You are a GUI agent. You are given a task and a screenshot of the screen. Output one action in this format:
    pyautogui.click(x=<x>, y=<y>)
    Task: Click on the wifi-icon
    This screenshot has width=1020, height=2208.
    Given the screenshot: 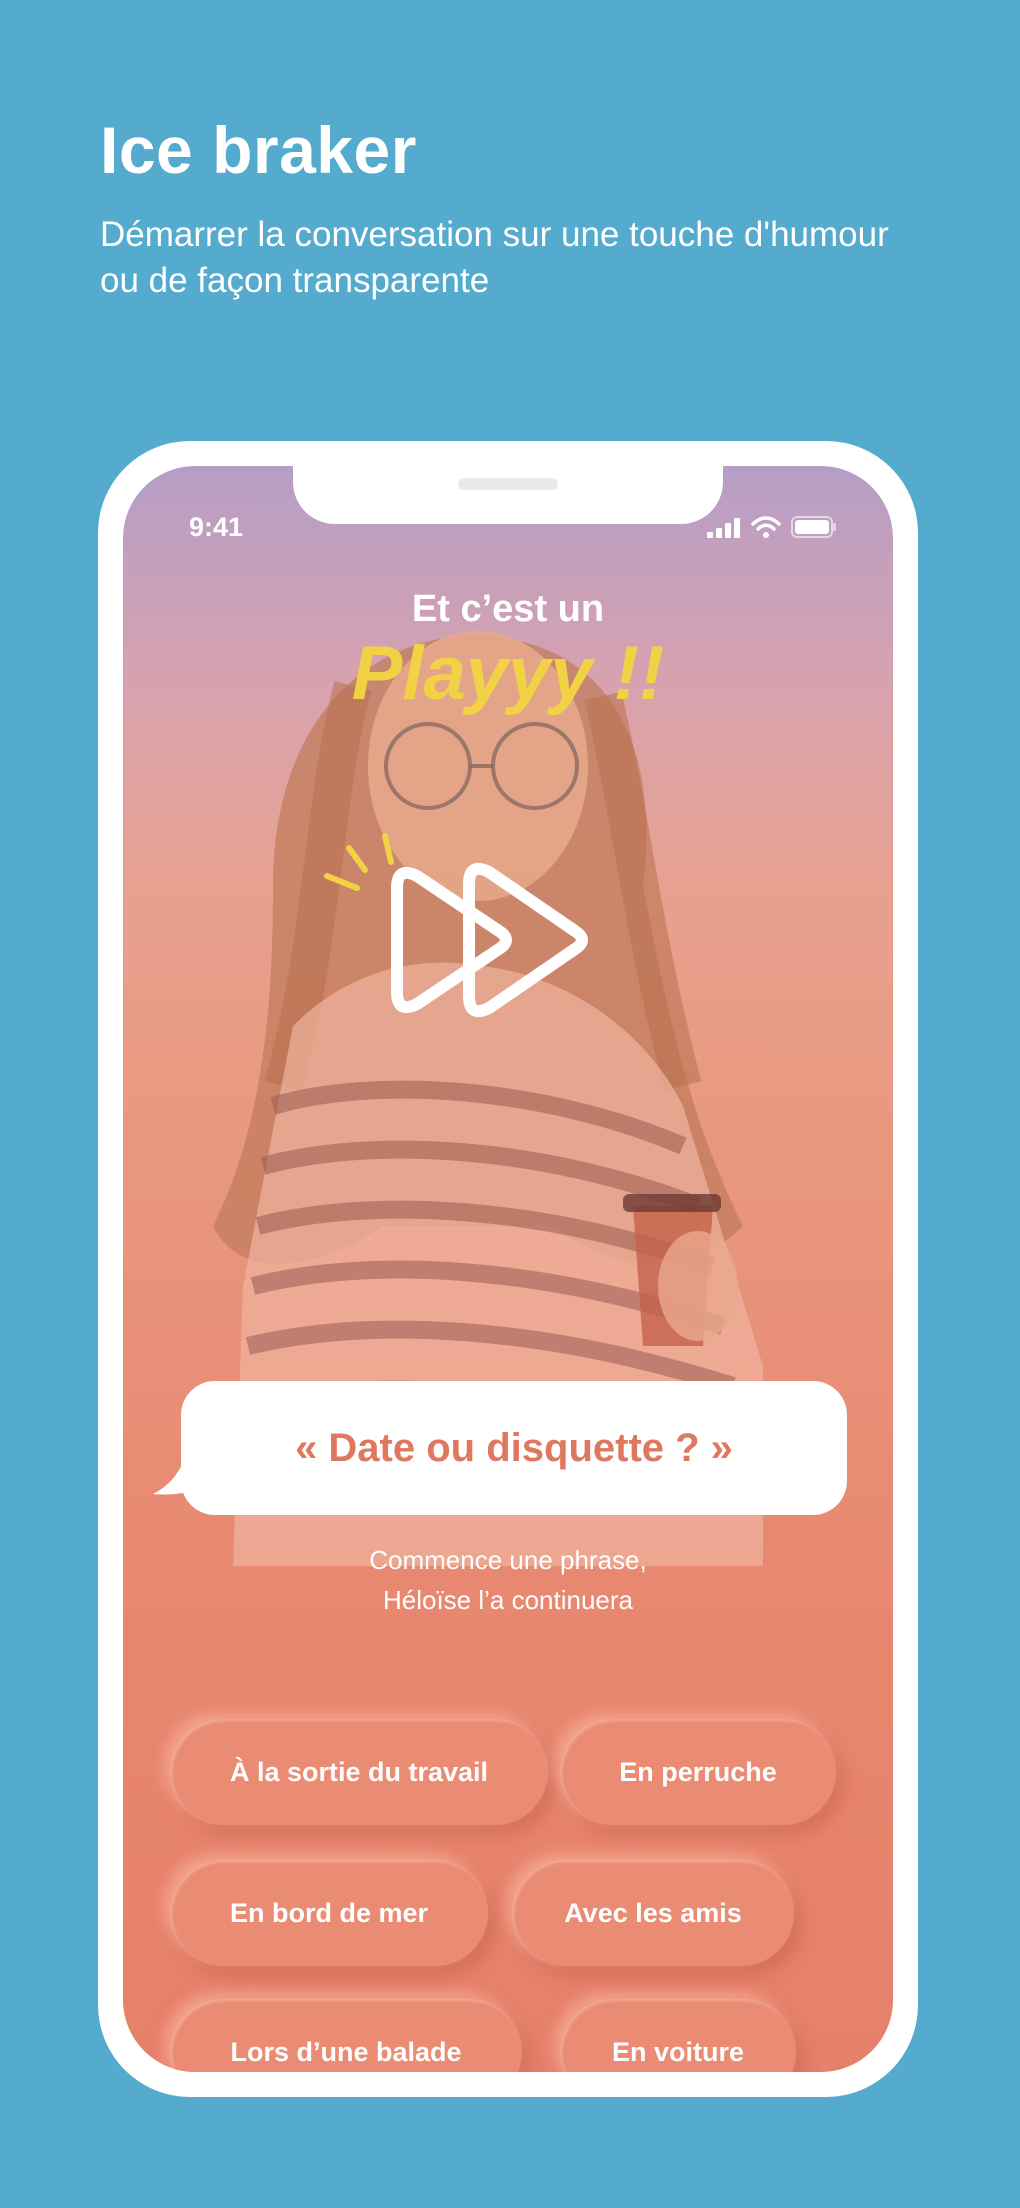 What is the action you would take?
    pyautogui.click(x=766, y=527)
    